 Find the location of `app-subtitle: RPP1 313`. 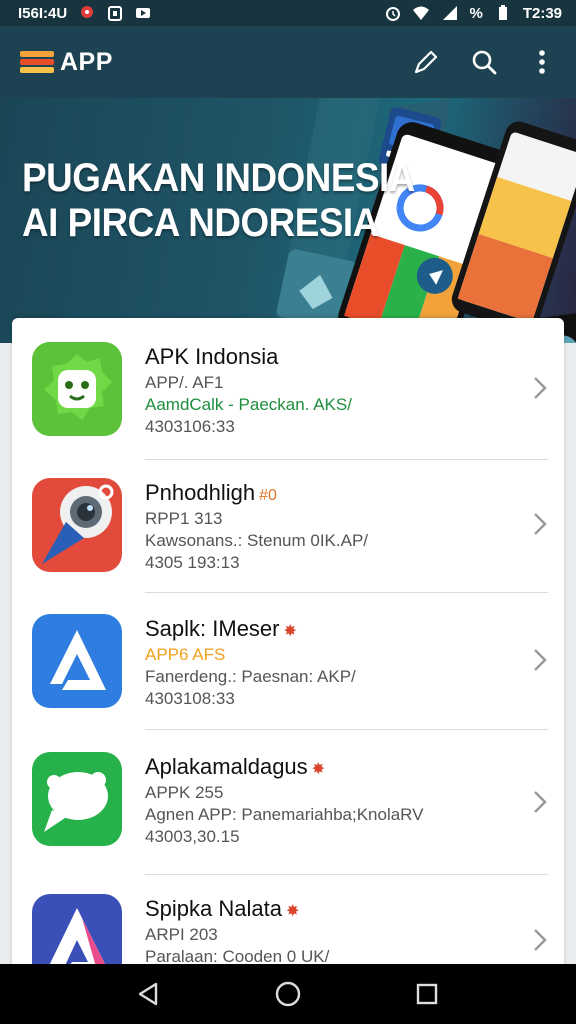

app-subtitle: RPP1 313 is located at coordinates (184, 518).